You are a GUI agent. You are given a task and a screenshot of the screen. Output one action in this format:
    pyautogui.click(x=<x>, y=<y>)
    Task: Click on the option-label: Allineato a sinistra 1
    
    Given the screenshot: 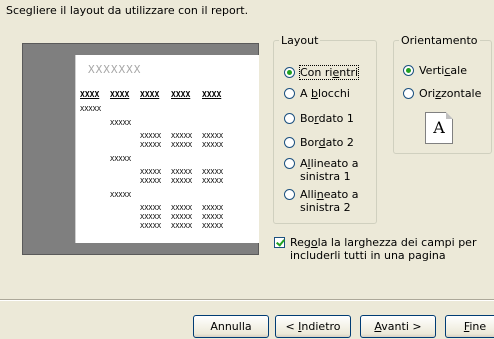 What is the action you would take?
    pyautogui.click(x=329, y=170)
    